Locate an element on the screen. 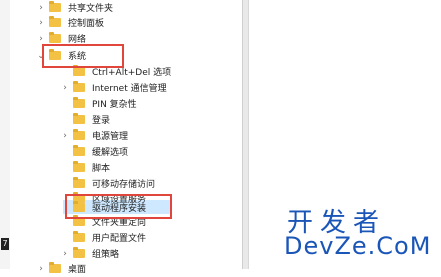 The height and width of the screenshot is (277, 441). tree-item-mitigation-options: 缓解选项 is located at coordinates (95, 151).